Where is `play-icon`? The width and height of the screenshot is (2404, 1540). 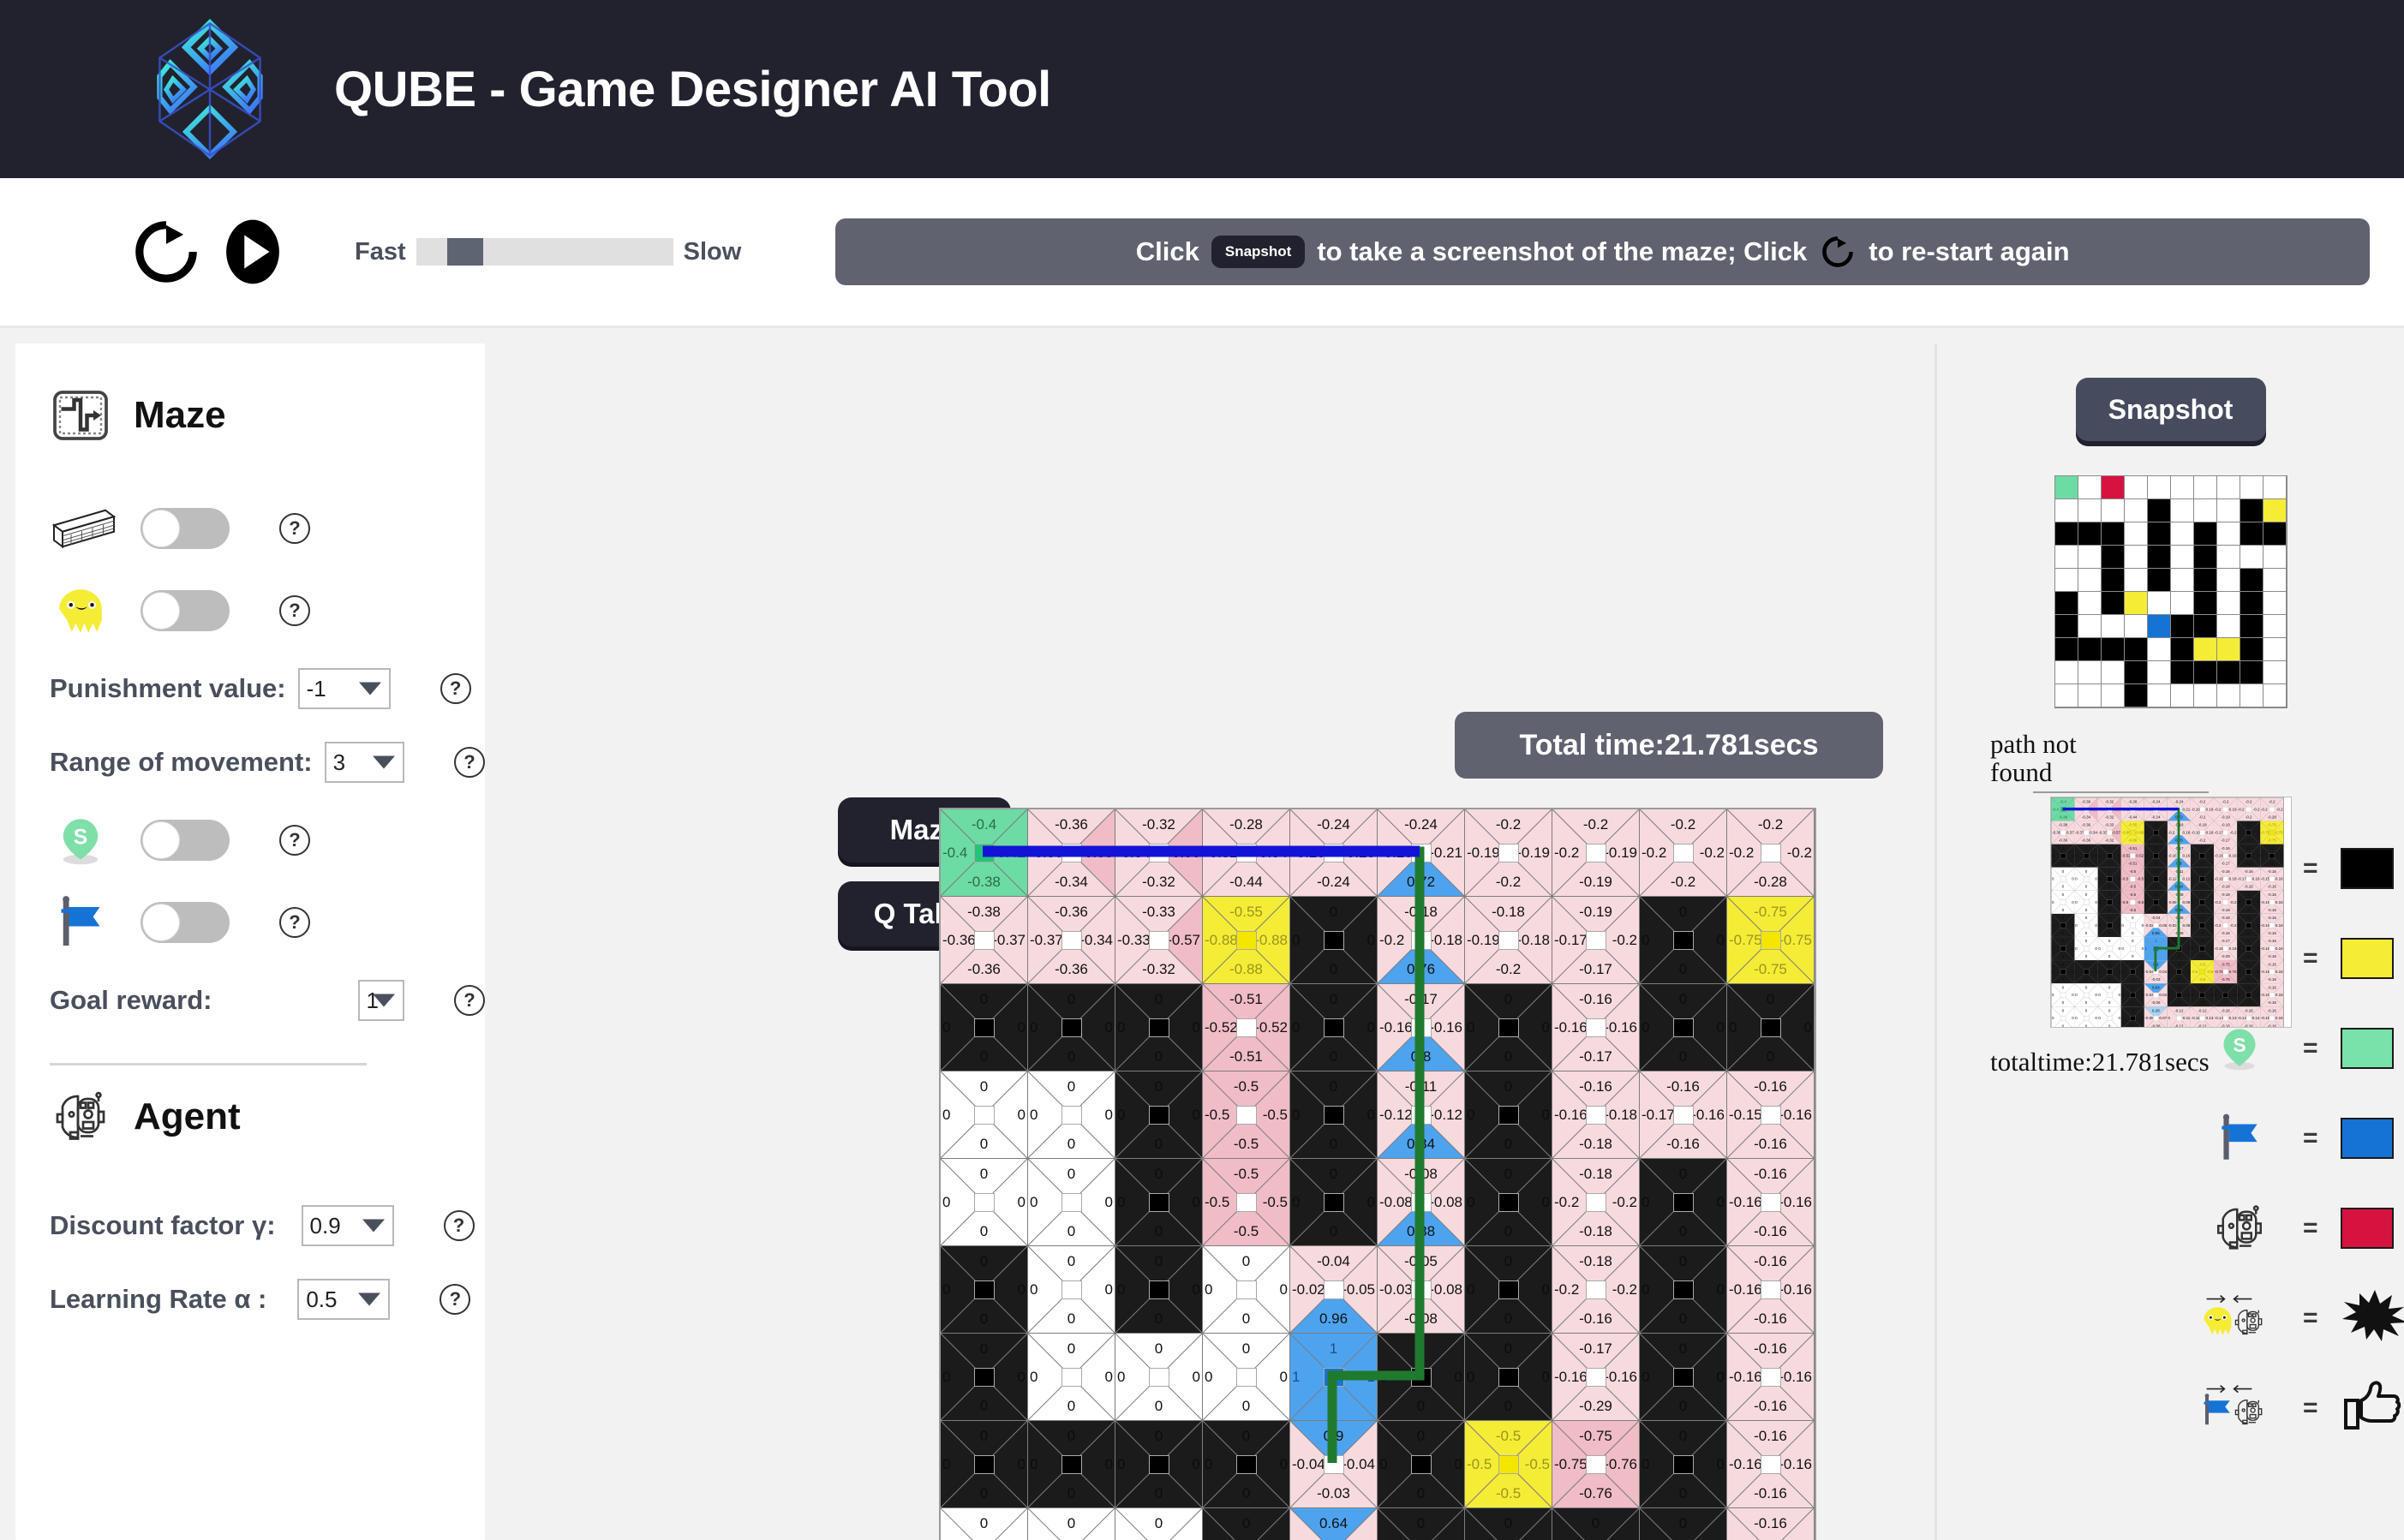 play-icon is located at coordinates (253, 251).